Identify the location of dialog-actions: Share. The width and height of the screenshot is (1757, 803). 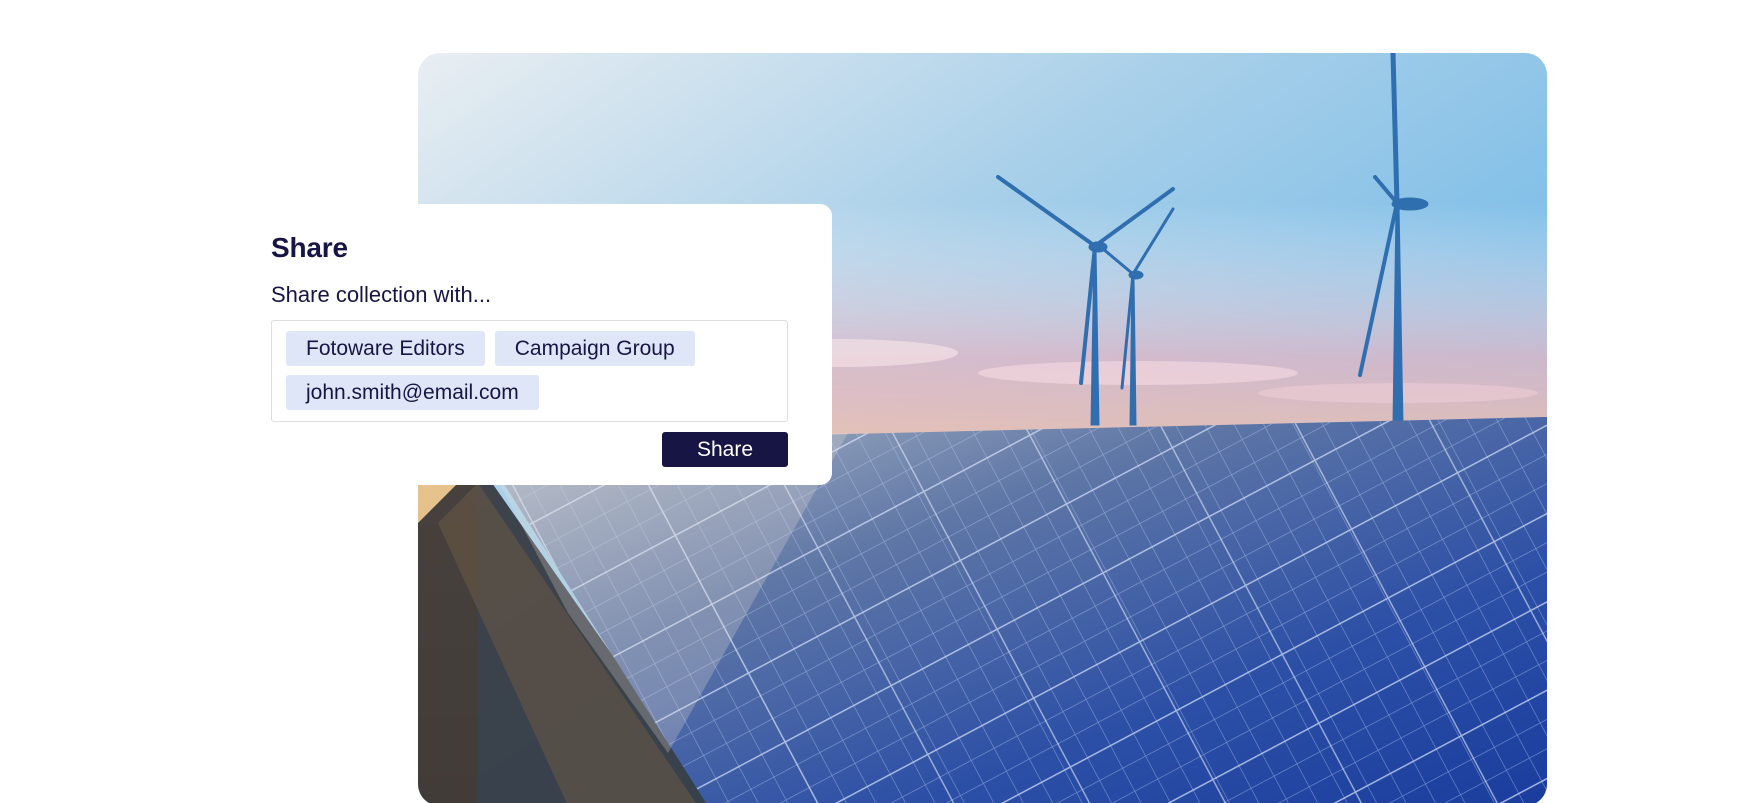
(529, 449).